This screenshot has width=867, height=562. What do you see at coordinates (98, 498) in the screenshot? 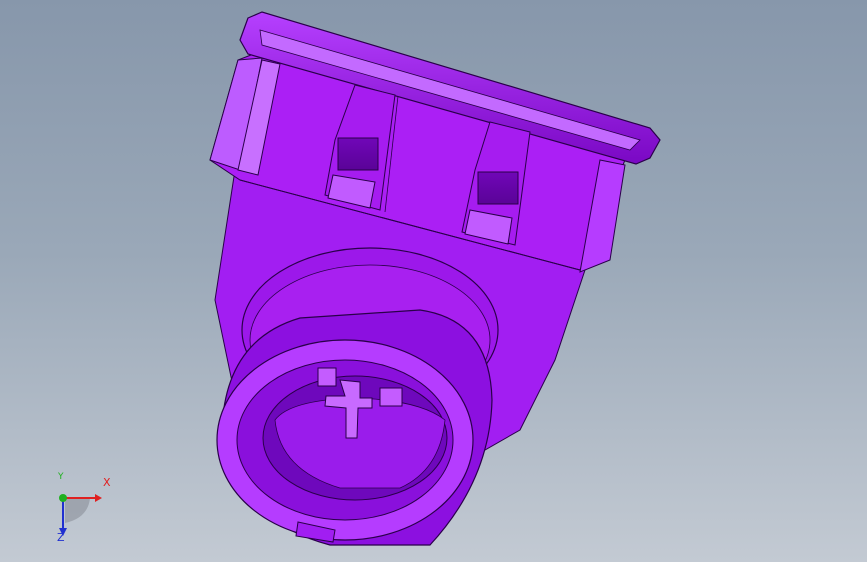
I see `x-axis-arrowhead` at bounding box center [98, 498].